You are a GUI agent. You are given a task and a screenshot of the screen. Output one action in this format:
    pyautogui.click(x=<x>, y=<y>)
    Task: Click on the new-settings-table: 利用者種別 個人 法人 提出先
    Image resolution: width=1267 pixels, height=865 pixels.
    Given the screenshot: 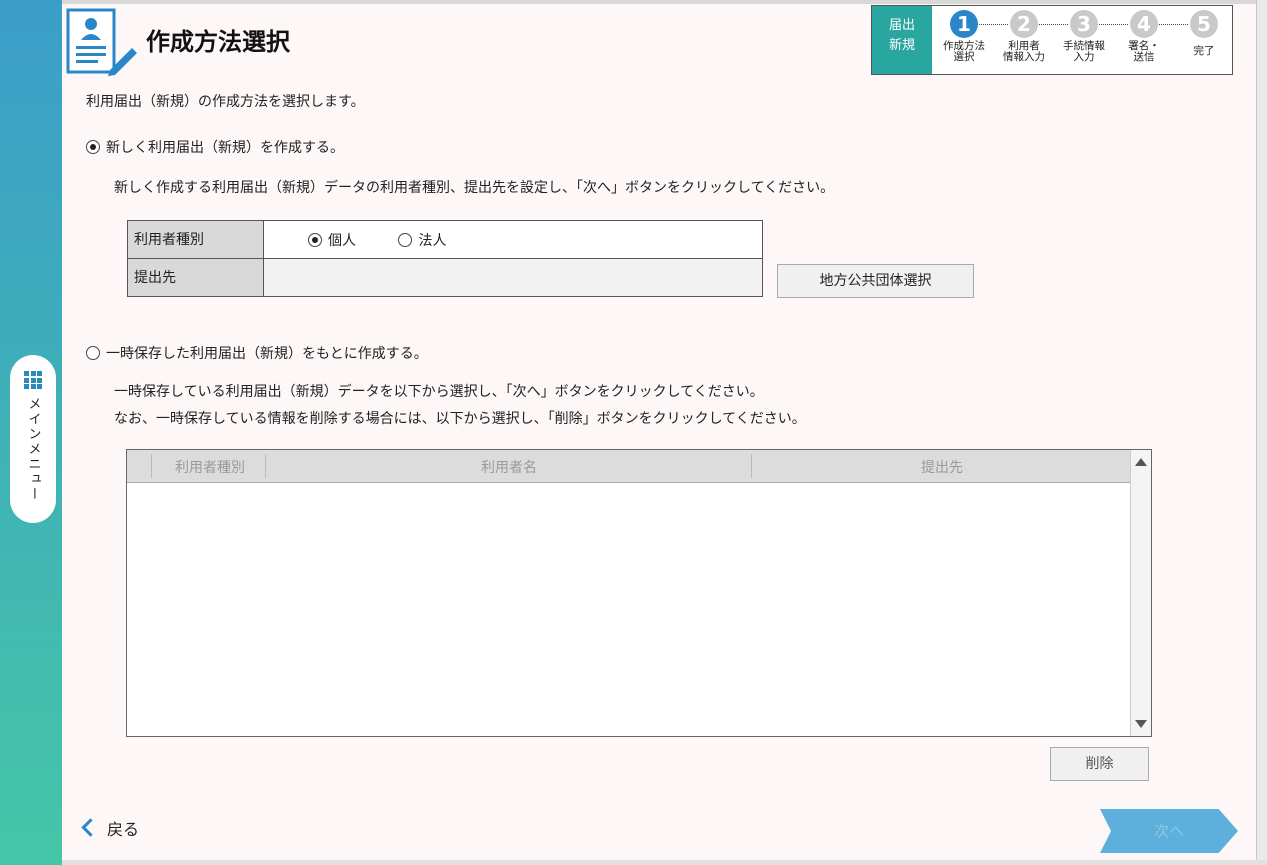 What is the action you would take?
    pyautogui.click(x=445, y=258)
    